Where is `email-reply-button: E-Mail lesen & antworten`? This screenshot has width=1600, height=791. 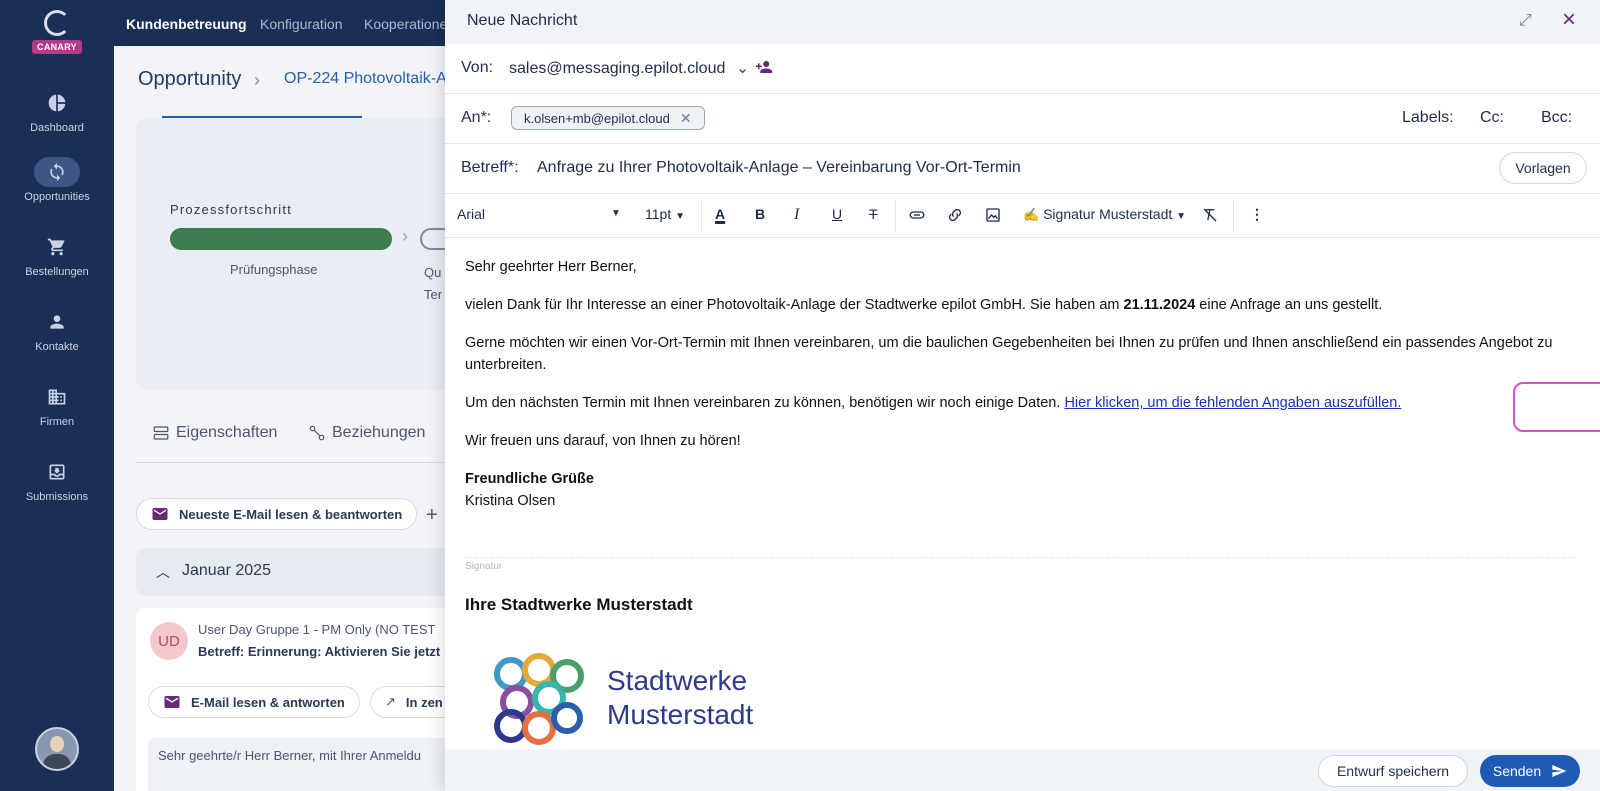
email-reply-button: E-Mail lesen & antworten is located at coordinates (254, 702).